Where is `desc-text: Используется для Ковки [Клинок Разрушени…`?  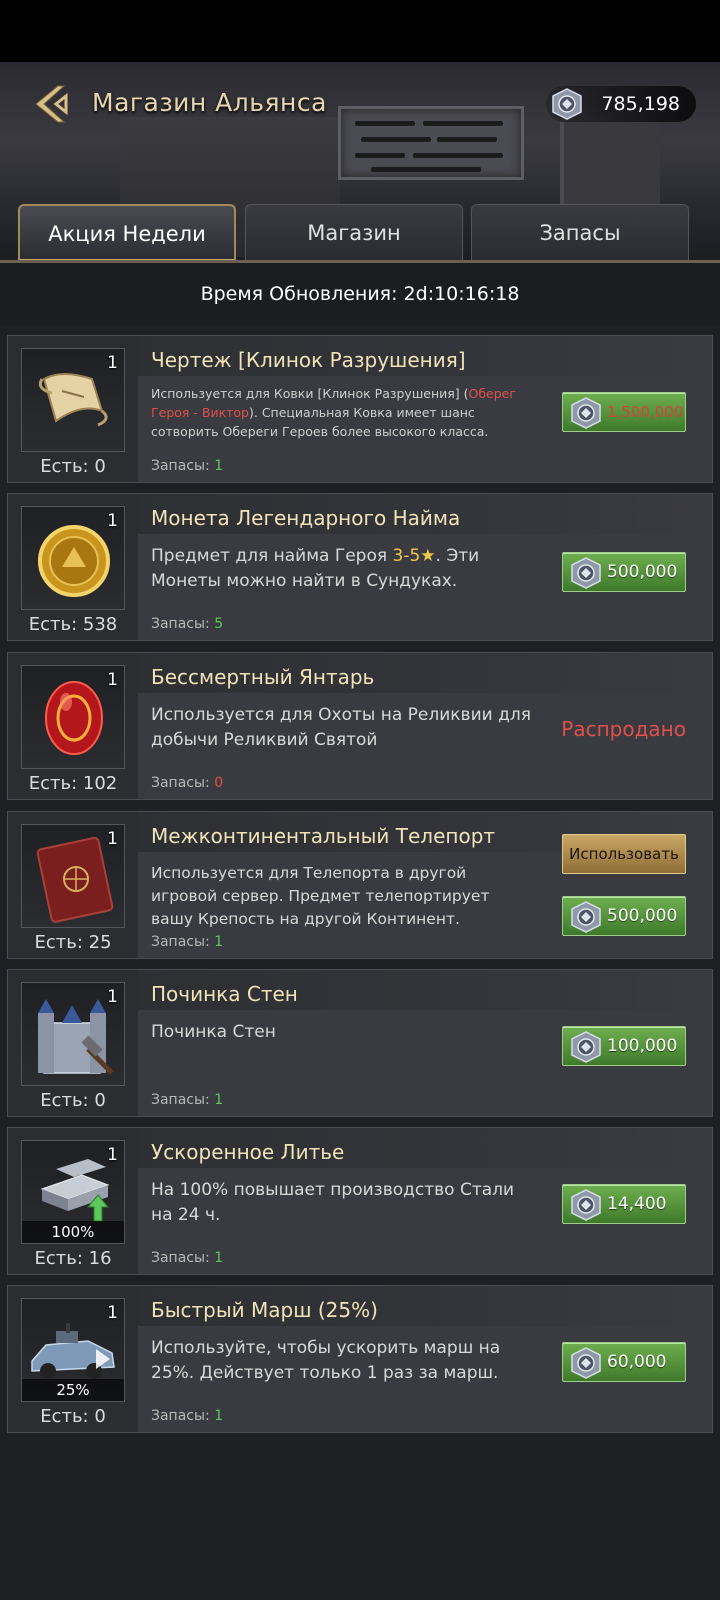
desc-text: Используется для Ковки [Клинок Разрушени… is located at coordinates (310, 393).